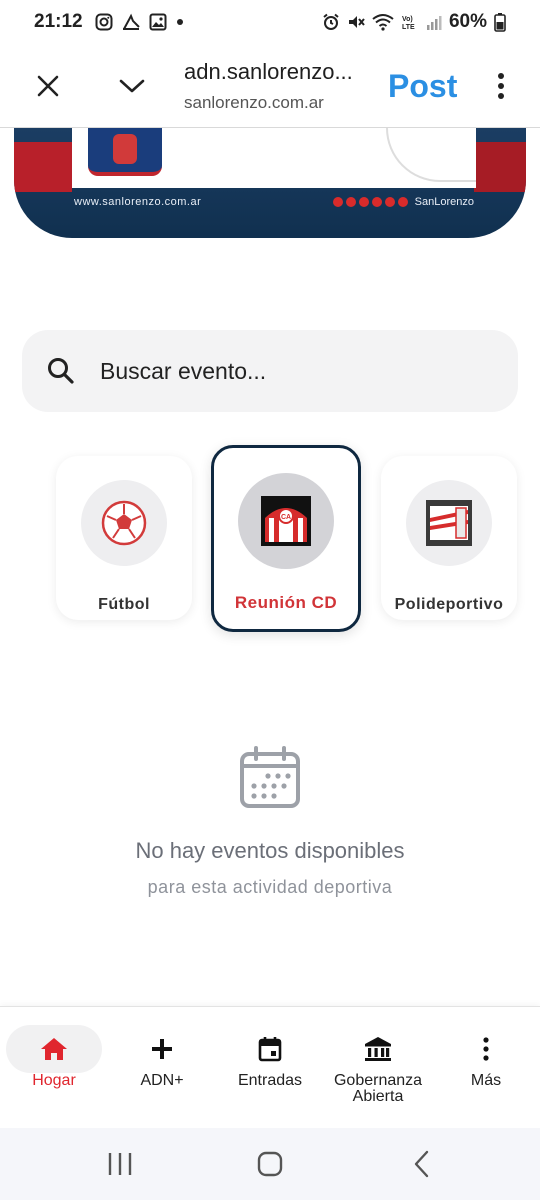 This screenshot has height=1200, width=540. I want to click on category-card-polideportivo: Polideportivo, so click(449, 538).